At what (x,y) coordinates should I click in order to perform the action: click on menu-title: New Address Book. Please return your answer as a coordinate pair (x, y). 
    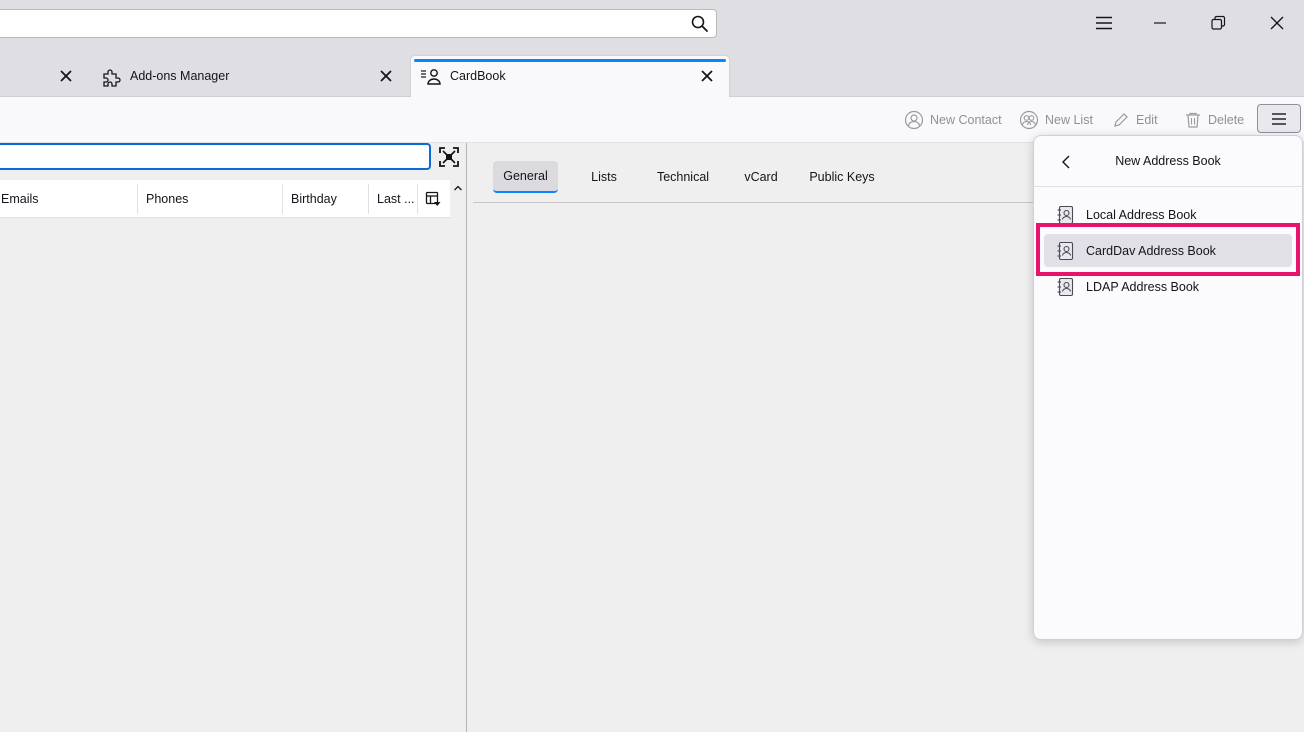
    Looking at the image, I should click on (1168, 161).